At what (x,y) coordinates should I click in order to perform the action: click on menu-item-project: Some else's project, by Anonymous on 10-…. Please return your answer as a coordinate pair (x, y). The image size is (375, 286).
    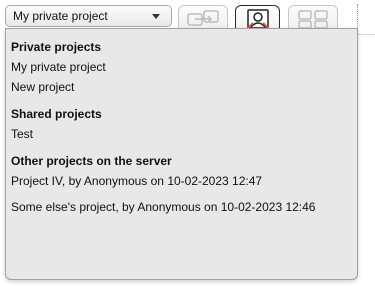
    Looking at the image, I should click on (181, 207).